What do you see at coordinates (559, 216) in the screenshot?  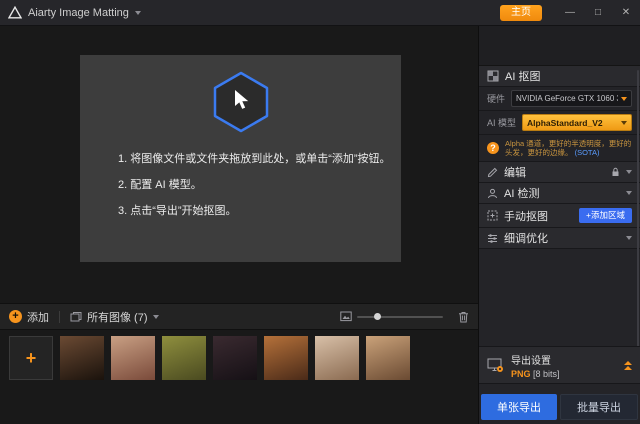 I see `section-manual-matting: 手动抠图 +添加区域` at bounding box center [559, 216].